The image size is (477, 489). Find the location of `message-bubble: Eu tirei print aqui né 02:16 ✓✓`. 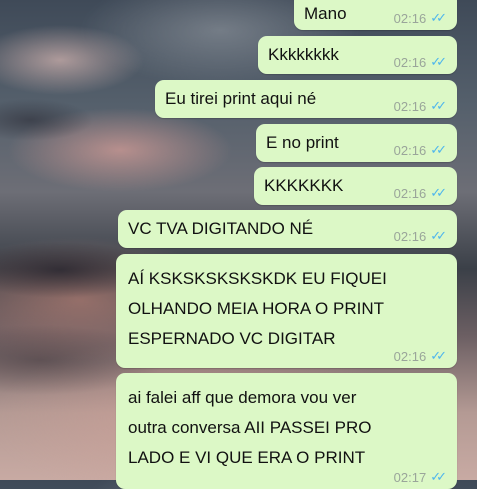

message-bubble: Eu tirei print aqui né 02:16 ✓✓ is located at coordinates (306, 99).